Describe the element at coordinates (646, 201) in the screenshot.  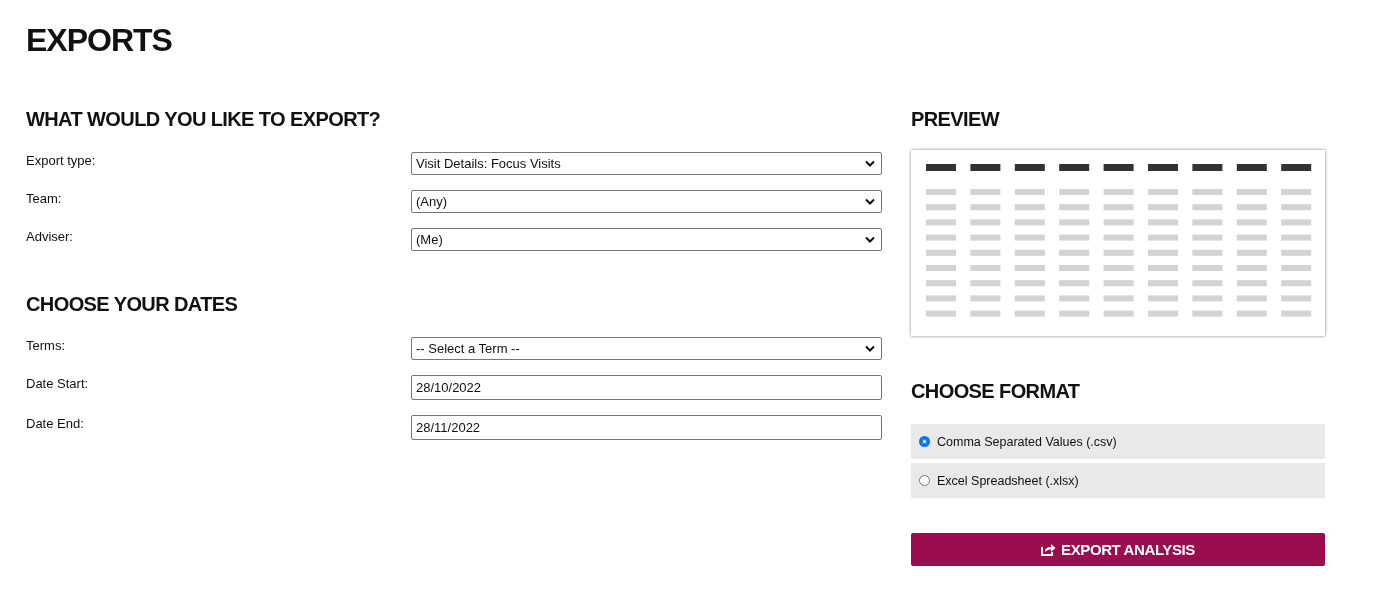
I see `dropdown: (Any)` at that location.